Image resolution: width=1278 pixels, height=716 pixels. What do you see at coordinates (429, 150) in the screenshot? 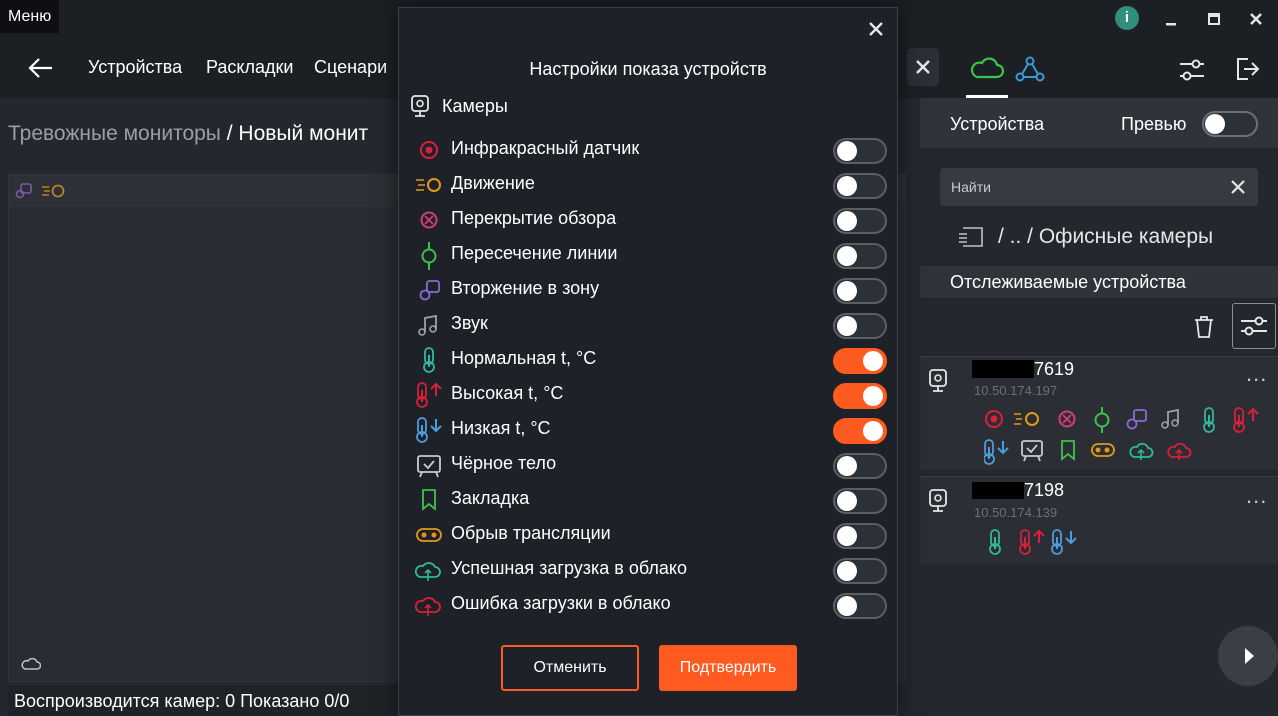
I see `infrared-icon` at bounding box center [429, 150].